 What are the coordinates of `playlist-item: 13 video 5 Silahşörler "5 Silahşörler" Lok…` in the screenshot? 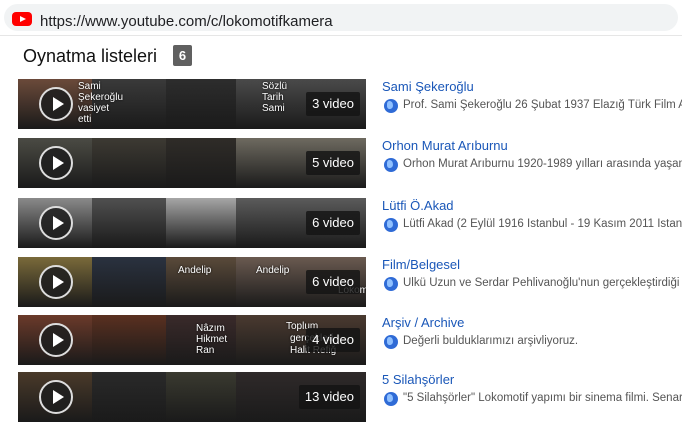 It's located at (341, 397).